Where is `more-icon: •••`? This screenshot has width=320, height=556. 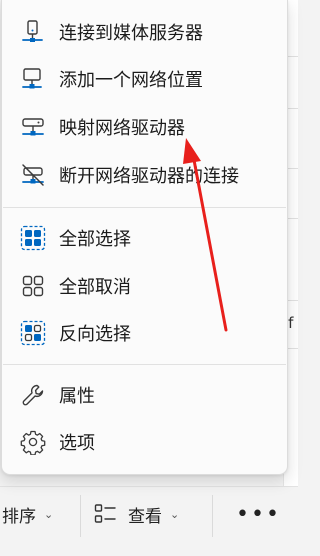
more-icon: ••• is located at coordinates (258, 514).